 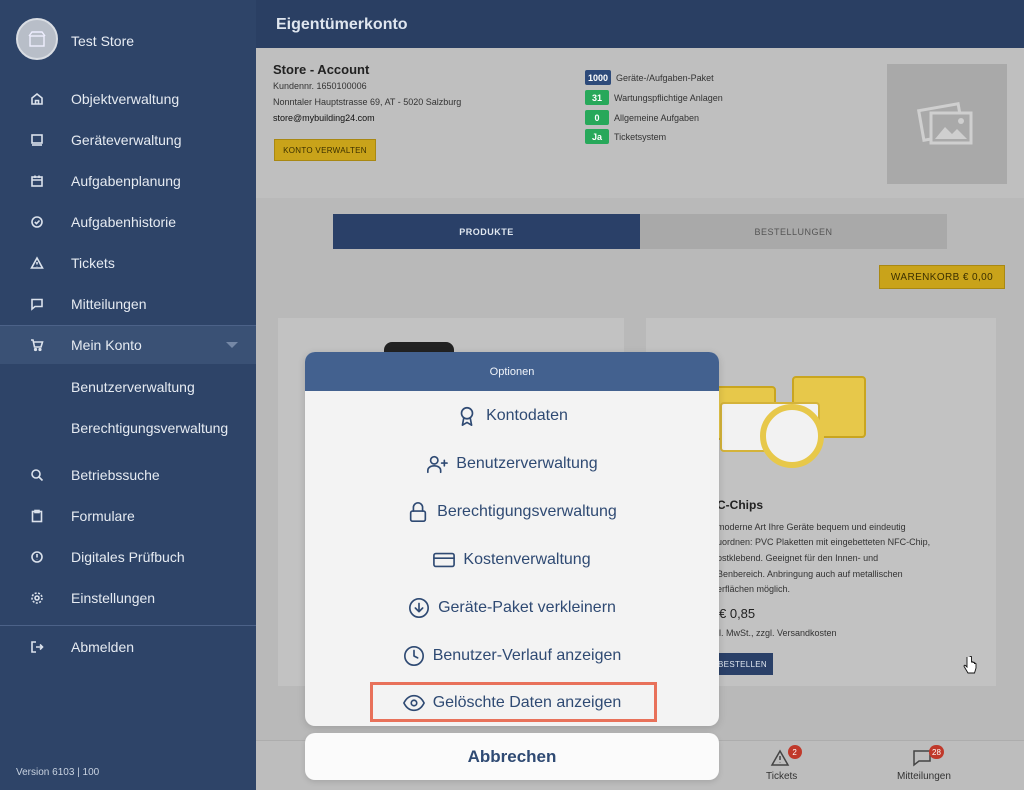 What do you see at coordinates (924, 776) in the screenshot?
I see `bottom-nav-label: Mitteilungen` at bounding box center [924, 776].